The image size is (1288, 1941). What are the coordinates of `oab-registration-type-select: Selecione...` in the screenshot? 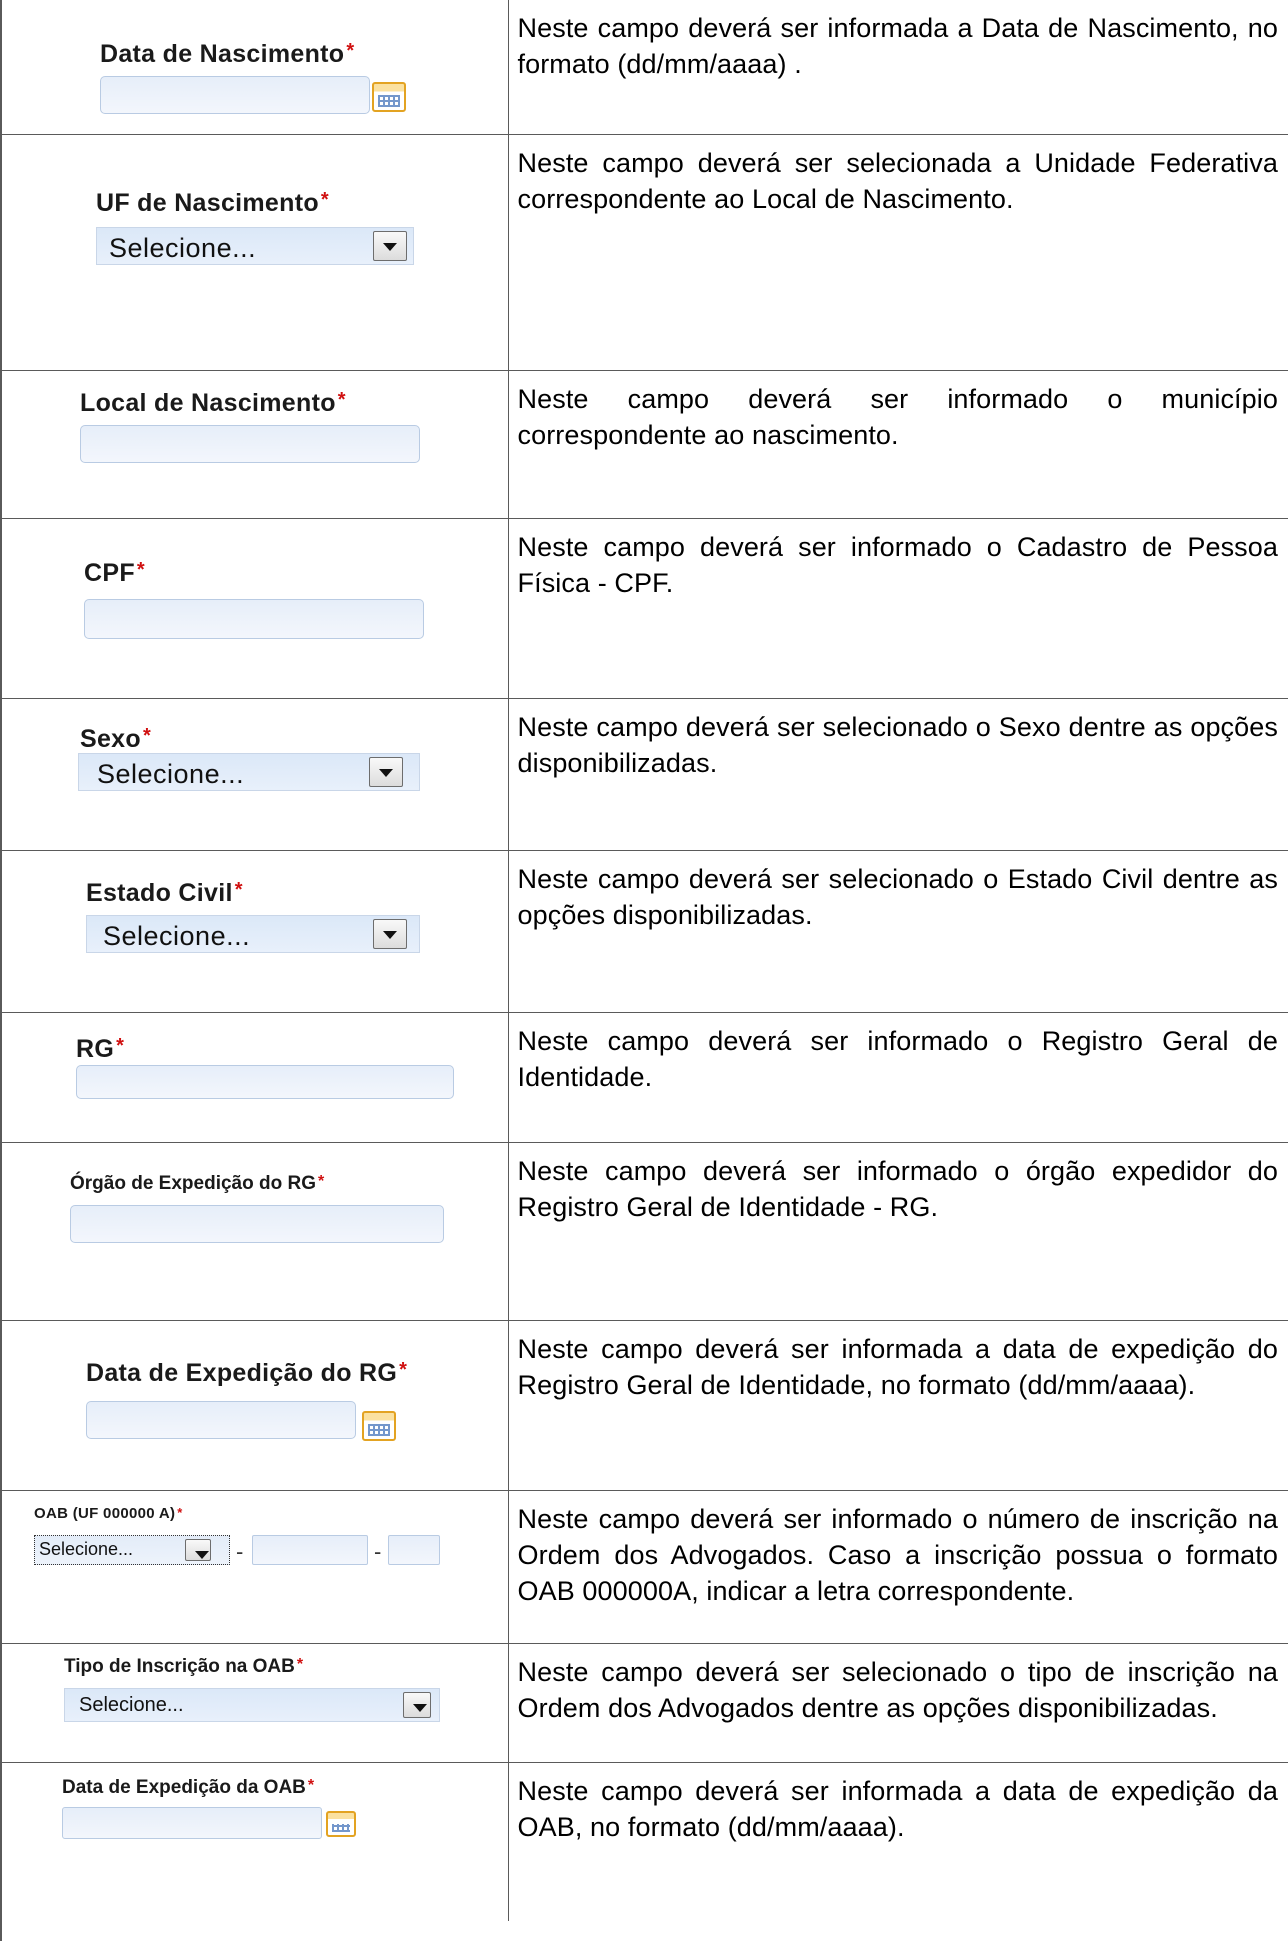 It's located at (252, 1704).